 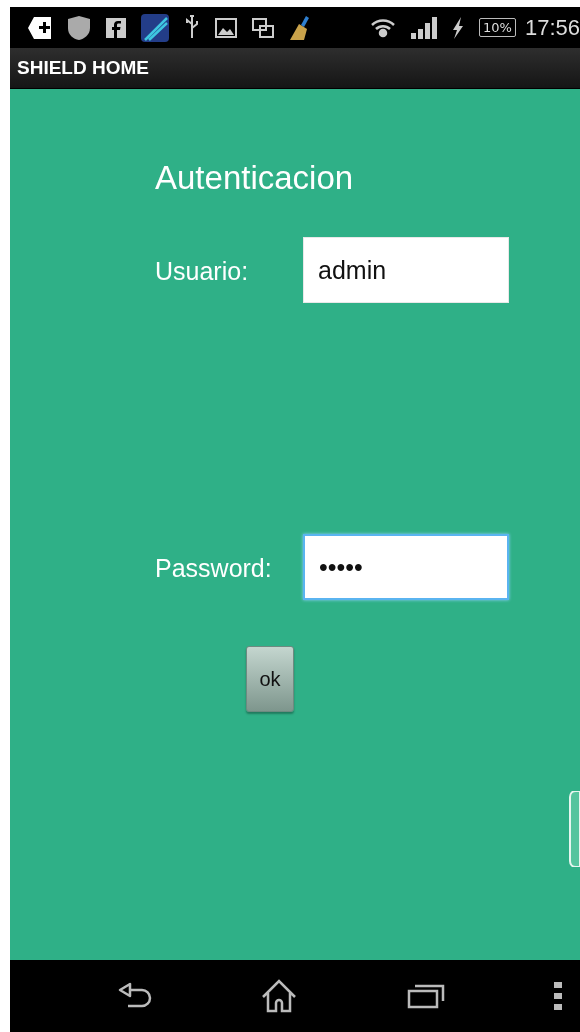 What do you see at coordinates (406, 567) in the screenshot?
I see `password-field: •••••` at bounding box center [406, 567].